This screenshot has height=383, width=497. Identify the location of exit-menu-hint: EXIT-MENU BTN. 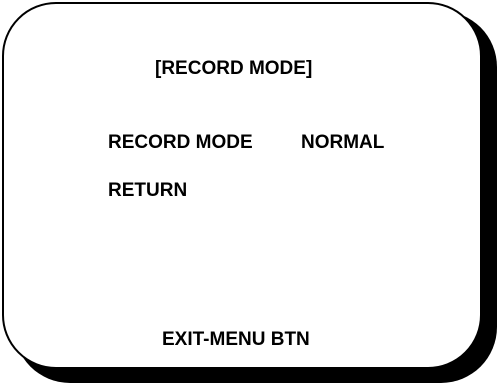
(236, 339).